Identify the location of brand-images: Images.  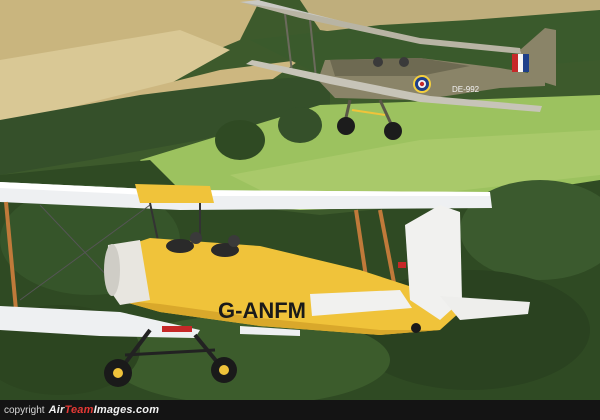
(113, 410).